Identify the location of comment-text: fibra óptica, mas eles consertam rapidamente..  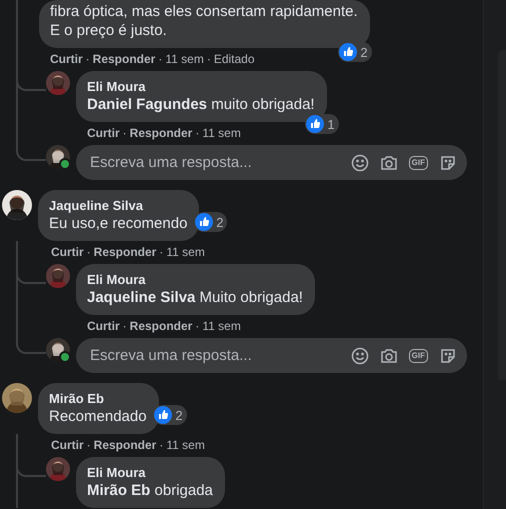
(204, 11).